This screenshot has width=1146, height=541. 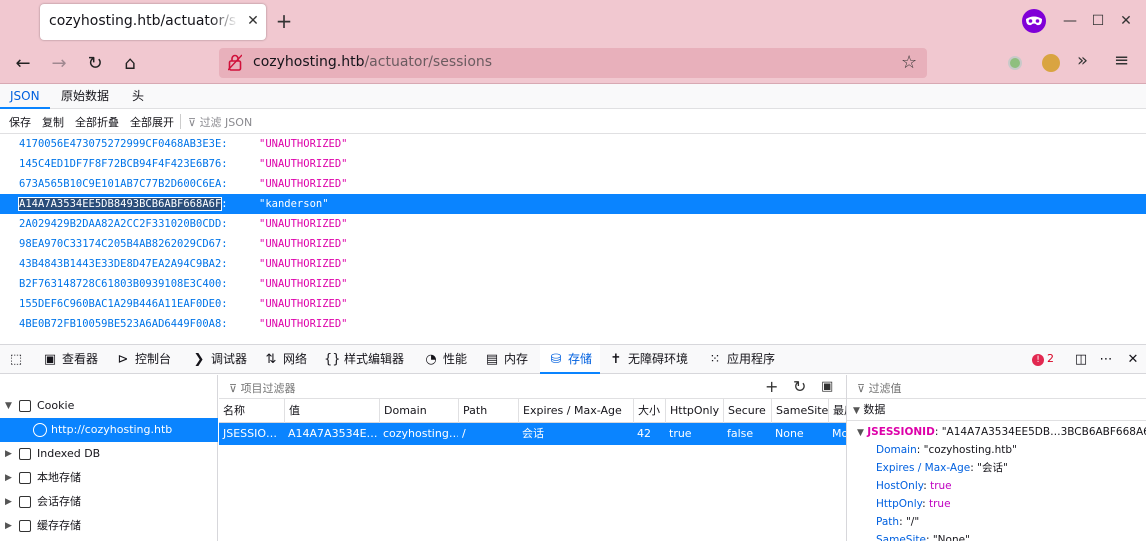 What do you see at coordinates (25, 96) in the screenshot?
I see `tab-json: JSON` at bounding box center [25, 96].